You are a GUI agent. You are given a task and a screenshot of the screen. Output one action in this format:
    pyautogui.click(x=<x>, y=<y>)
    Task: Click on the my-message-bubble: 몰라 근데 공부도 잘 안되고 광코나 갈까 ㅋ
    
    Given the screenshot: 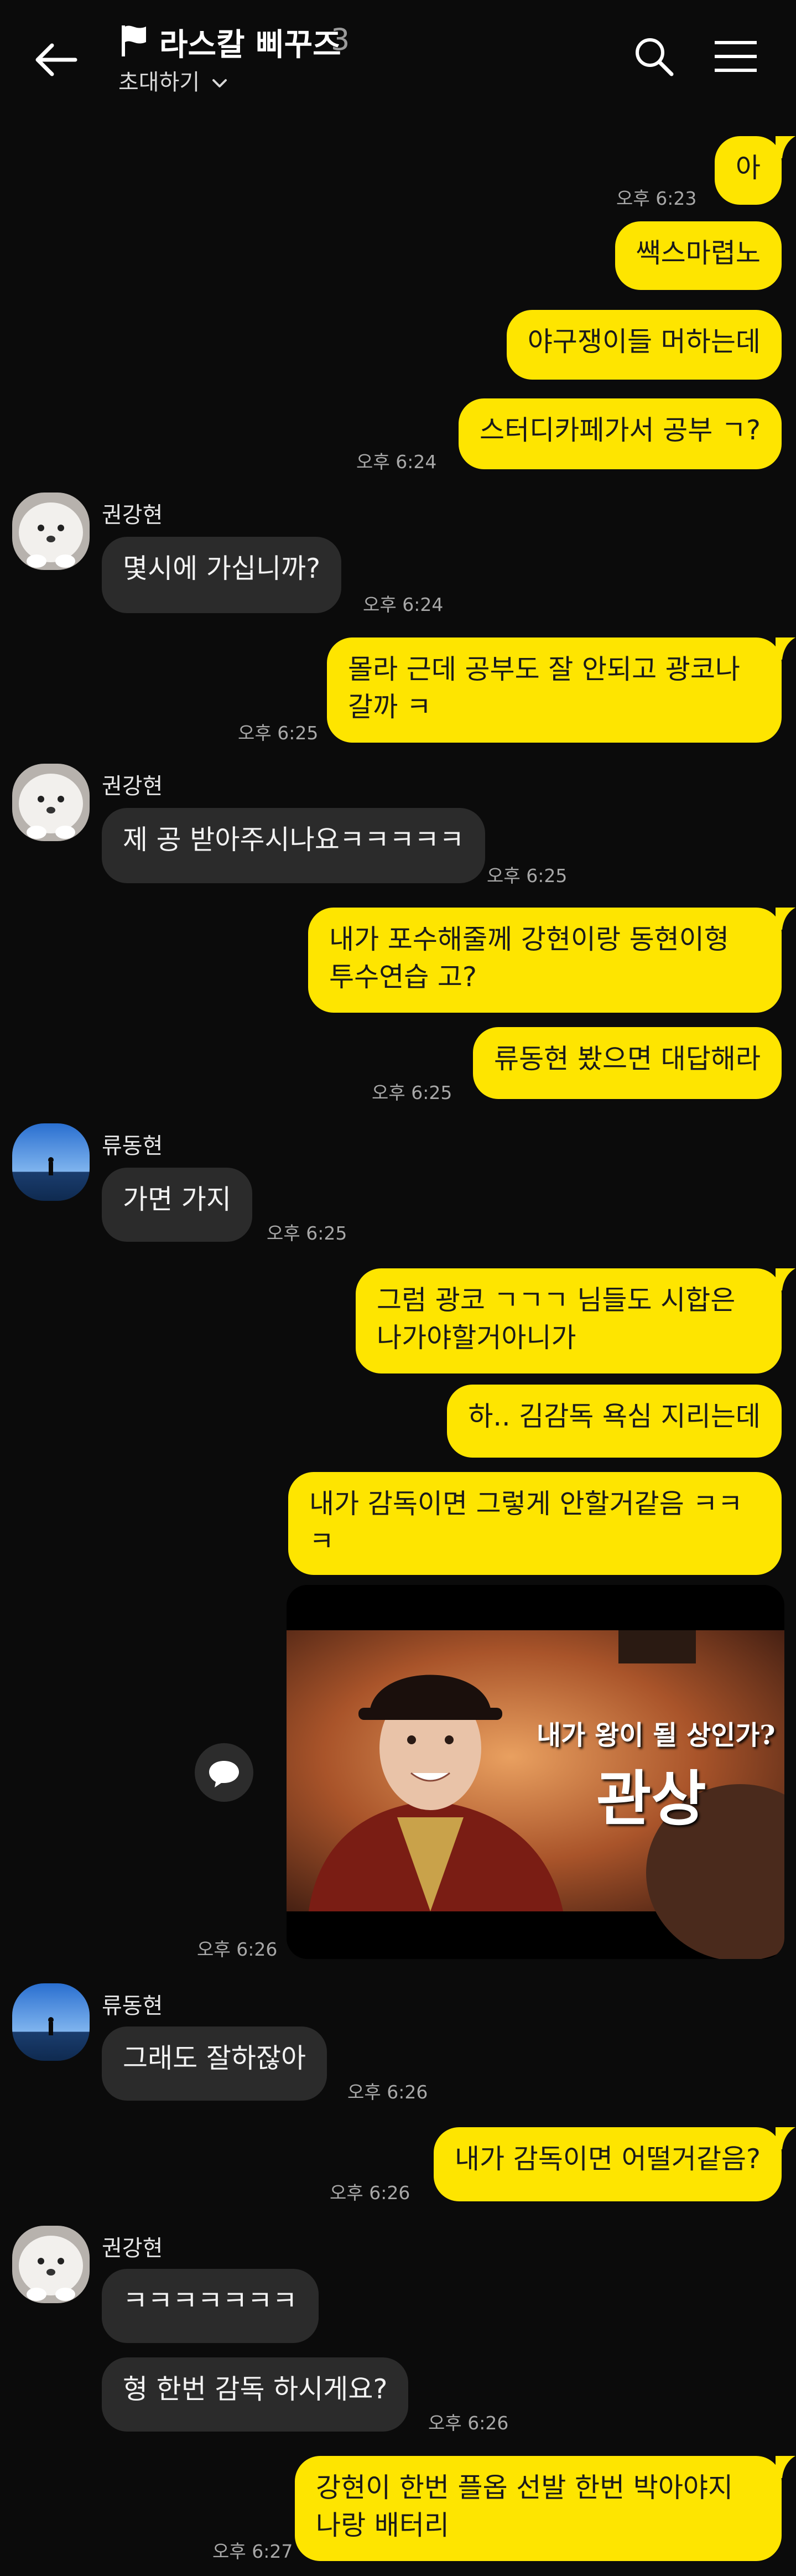 What is the action you would take?
    pyautogui.click(x=554, y=690)
    